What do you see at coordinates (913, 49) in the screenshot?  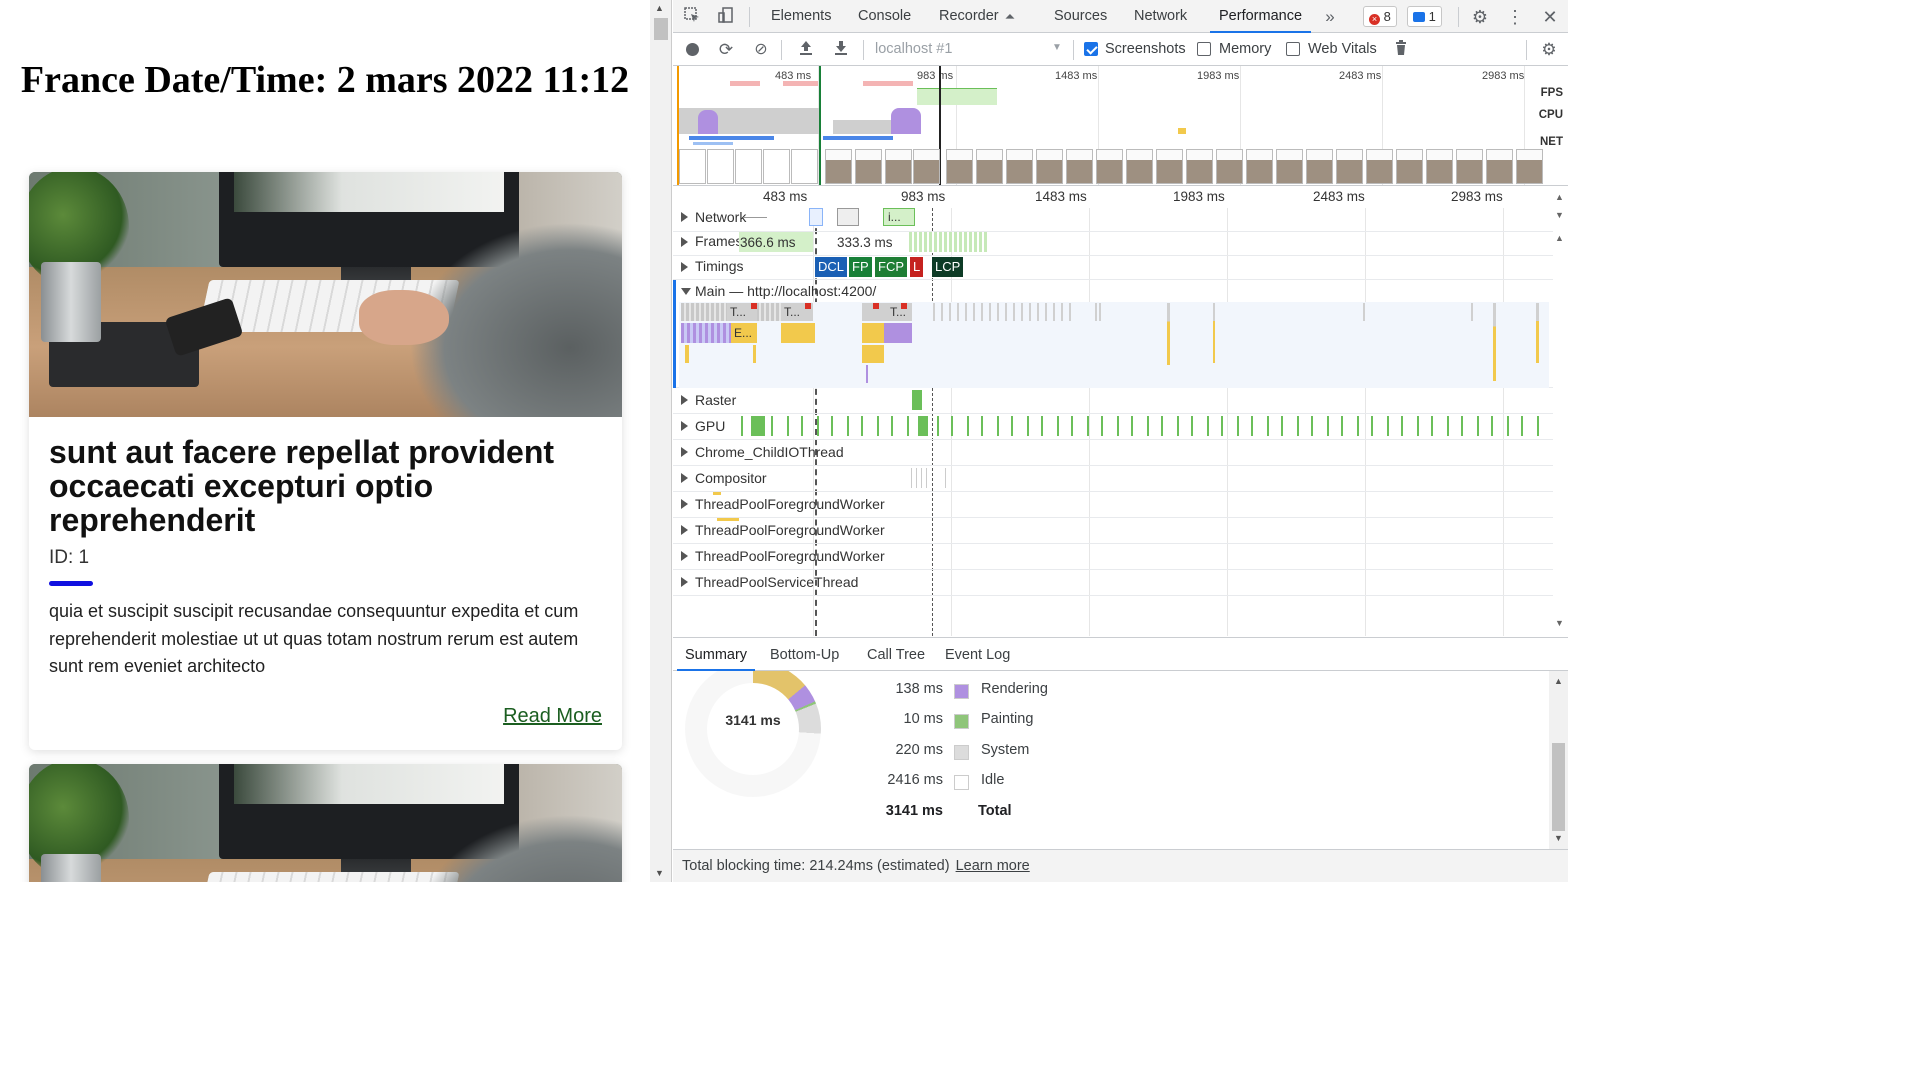 I see `profile-target-select: localhost #1` at bounding box center [913, 49].